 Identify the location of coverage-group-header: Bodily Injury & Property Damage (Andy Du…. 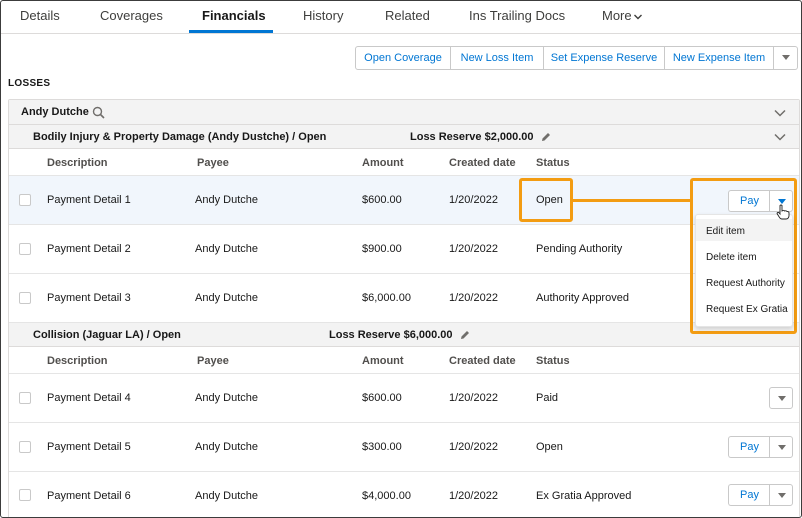
(404, 137).